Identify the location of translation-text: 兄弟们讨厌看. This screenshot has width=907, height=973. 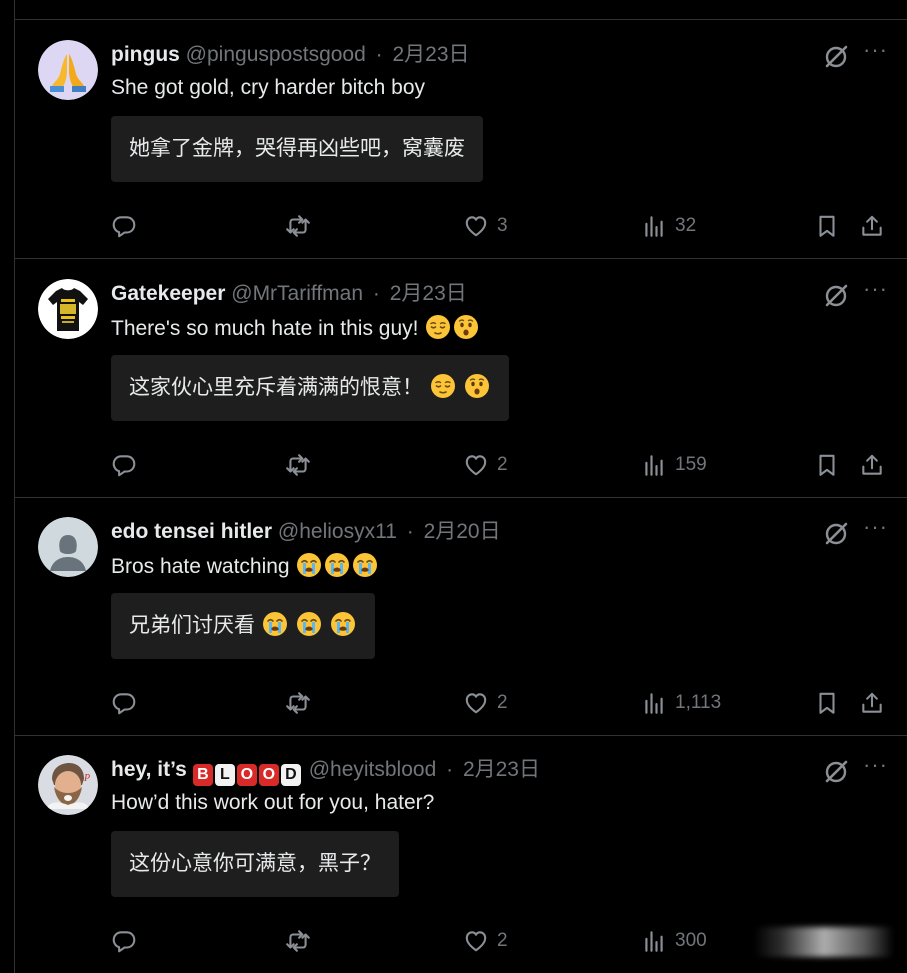
(192, 625).